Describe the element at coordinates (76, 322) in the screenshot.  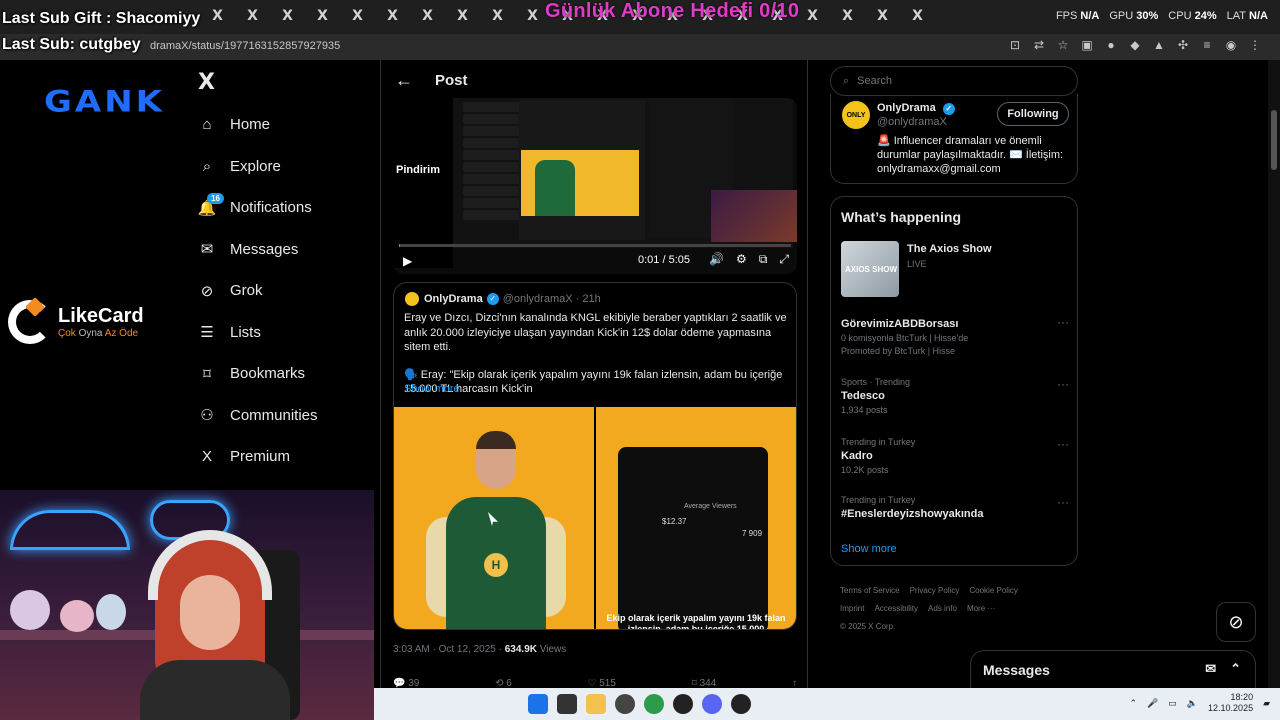
I see `likecard-logo: LikeCard Çok Oyna Az Öde` at that location.